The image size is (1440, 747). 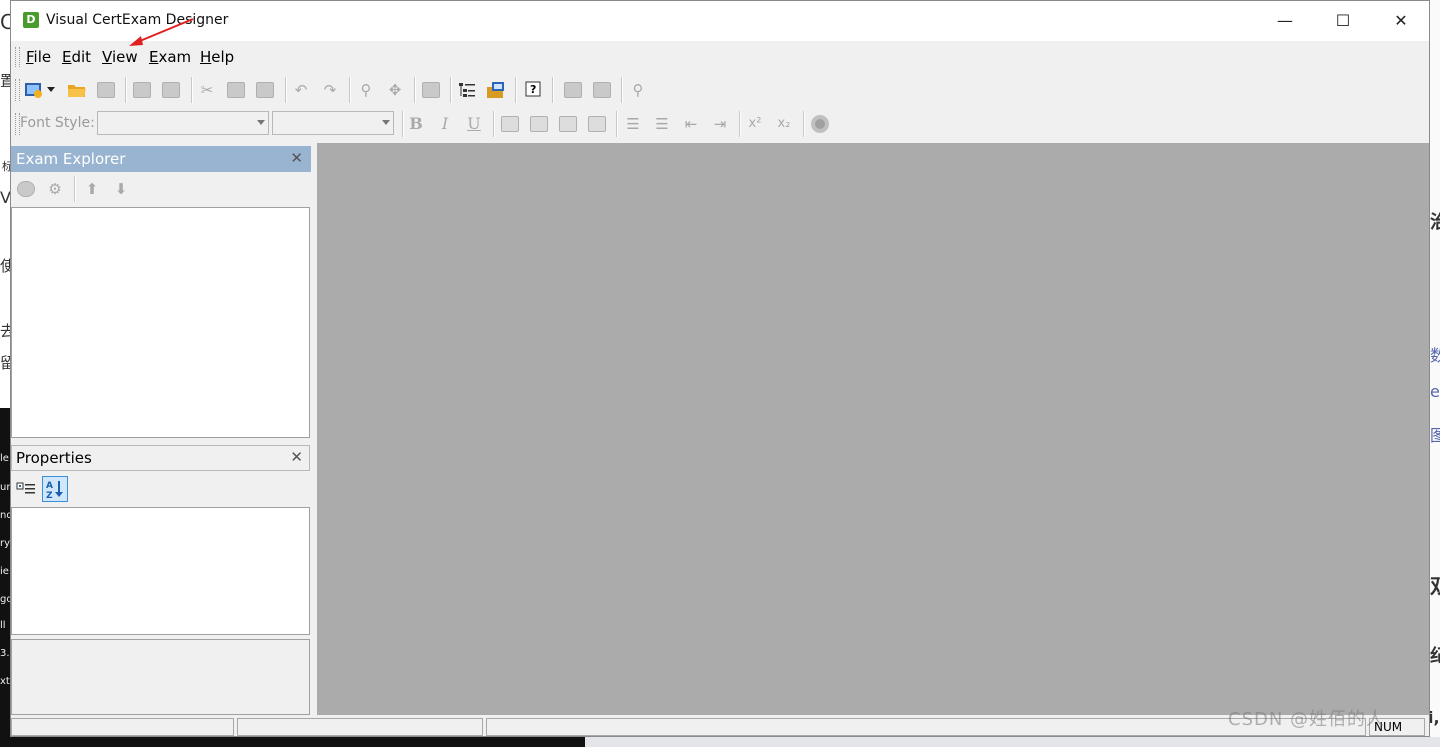 What do you see at coordinates (296, 457) in the screenshot?
I see `properties-close-icon: ✕` at bounding box center [296, 457].